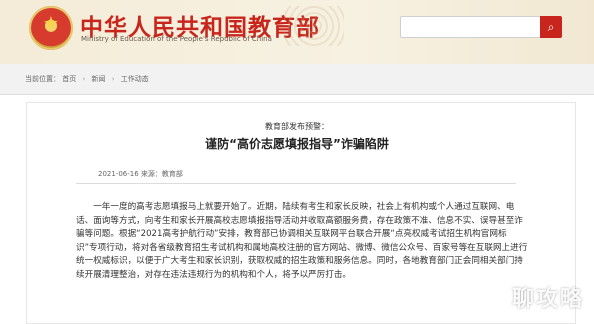 The height and width of the screenshot is (324, 594). I want to click on search-icon: ⌕, so click(551, 27).